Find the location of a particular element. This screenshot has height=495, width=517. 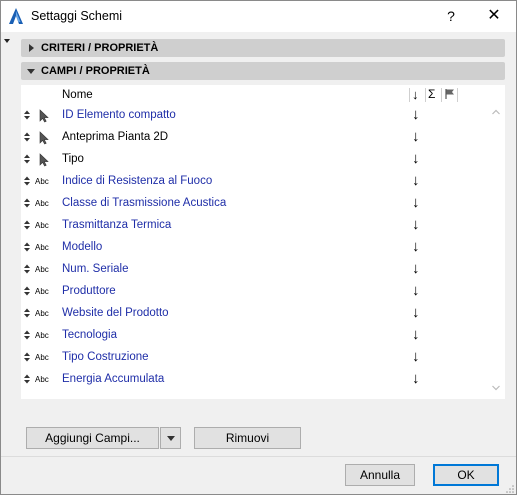

scroll-down-icon is located at coordinates (496, 388).